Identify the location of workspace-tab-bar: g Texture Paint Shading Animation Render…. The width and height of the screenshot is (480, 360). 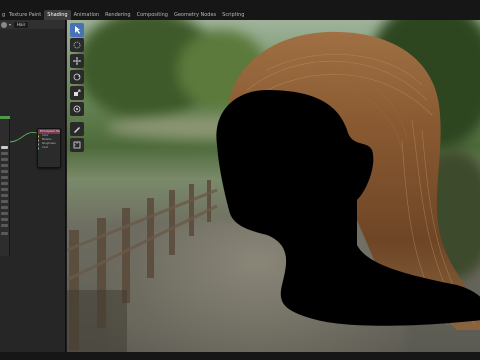
(240, 10).